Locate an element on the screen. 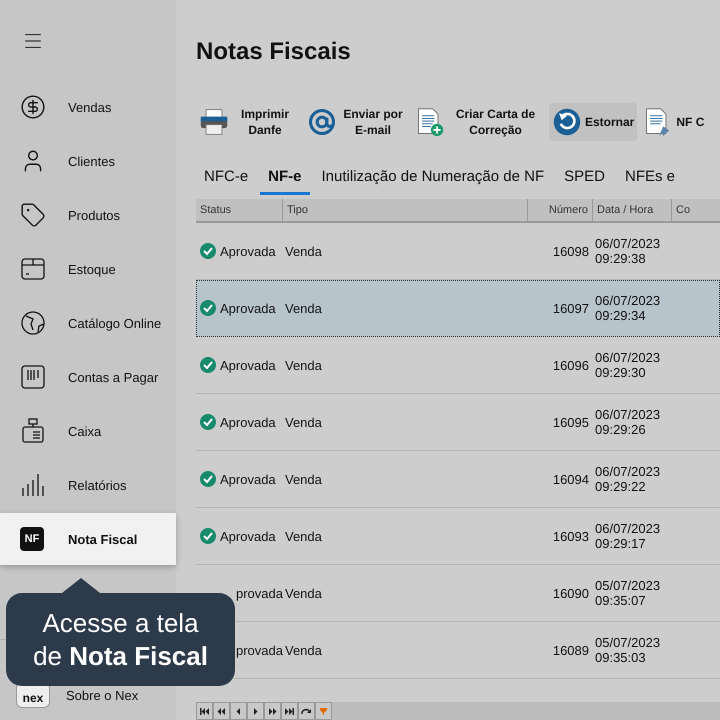 This screenshot has width=720, height=720. sidebar-item: Catálogo Online is located at coordinates (88, 323).